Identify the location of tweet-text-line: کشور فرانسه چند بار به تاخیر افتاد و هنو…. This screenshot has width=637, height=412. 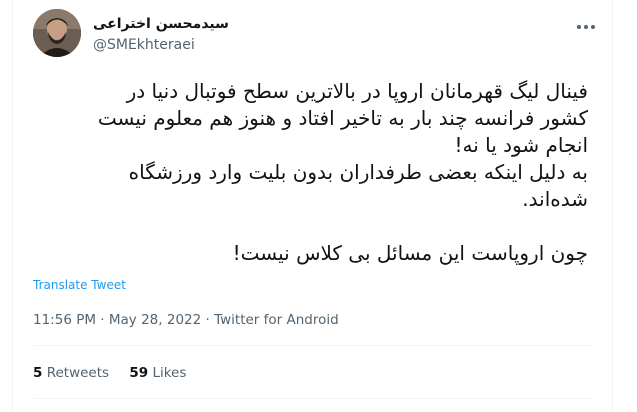
(342, 118).